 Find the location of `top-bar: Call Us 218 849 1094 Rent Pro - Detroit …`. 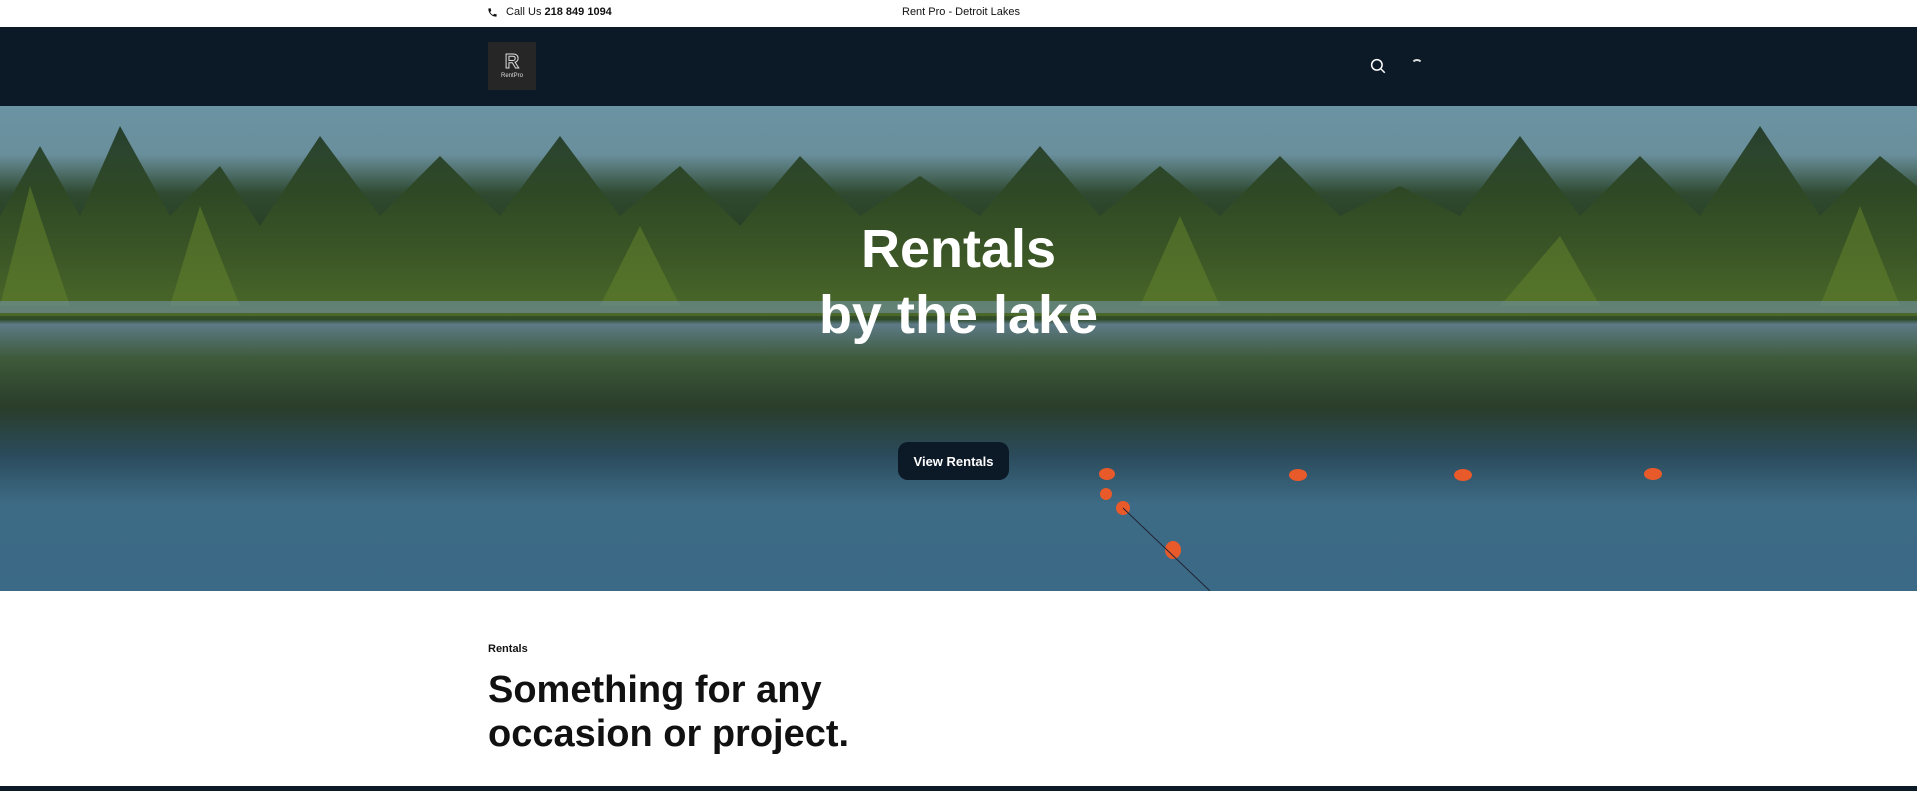

top-bar: Call Us 218 849 1094 Rent Pro - Detroit … is located at coordinates (958, 13).